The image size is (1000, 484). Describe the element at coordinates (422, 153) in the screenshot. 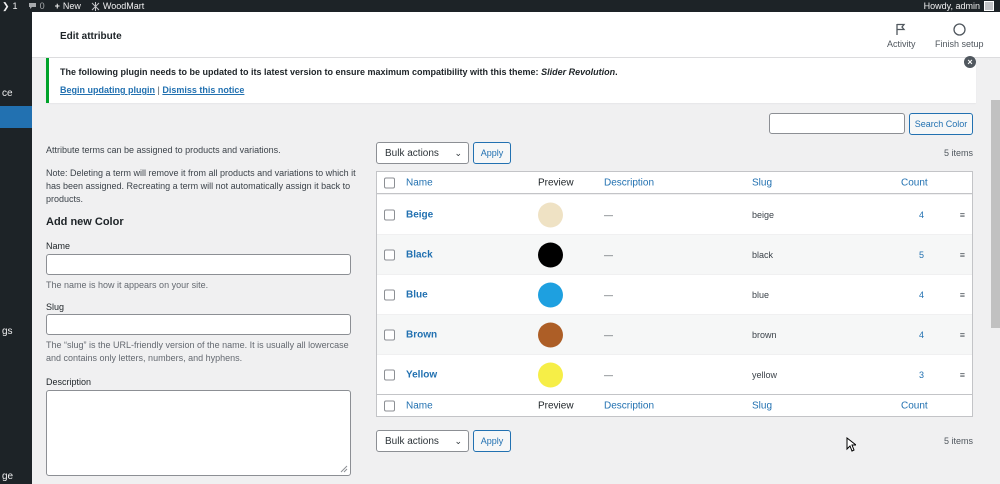

I see `bulk-actions-select-top: Bulk actions ⌄` at that location.